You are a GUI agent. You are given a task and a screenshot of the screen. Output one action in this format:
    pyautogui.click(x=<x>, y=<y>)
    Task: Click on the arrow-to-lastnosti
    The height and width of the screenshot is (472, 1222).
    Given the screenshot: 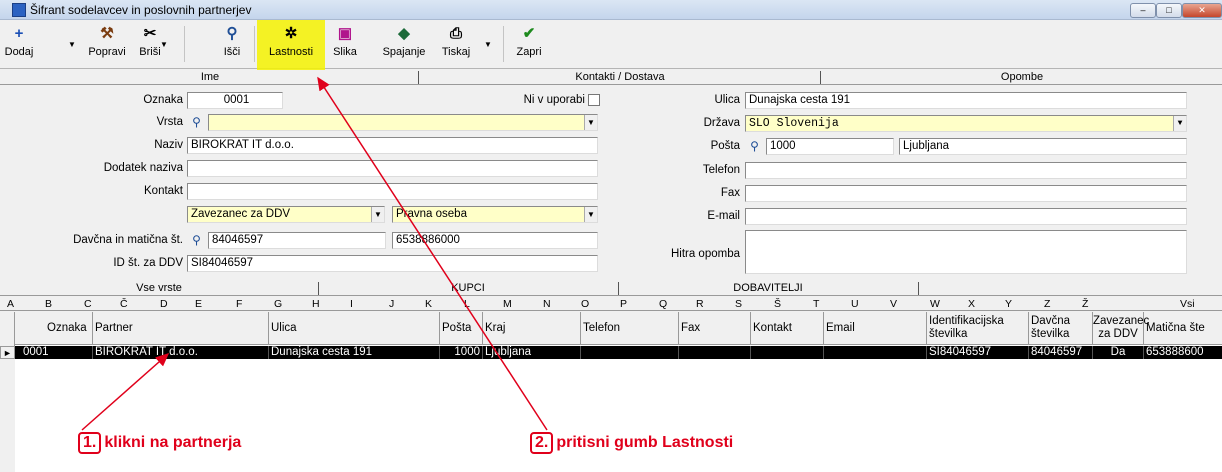 What is the action you would take?
    pyautogui.click(x=432, y=253)
    